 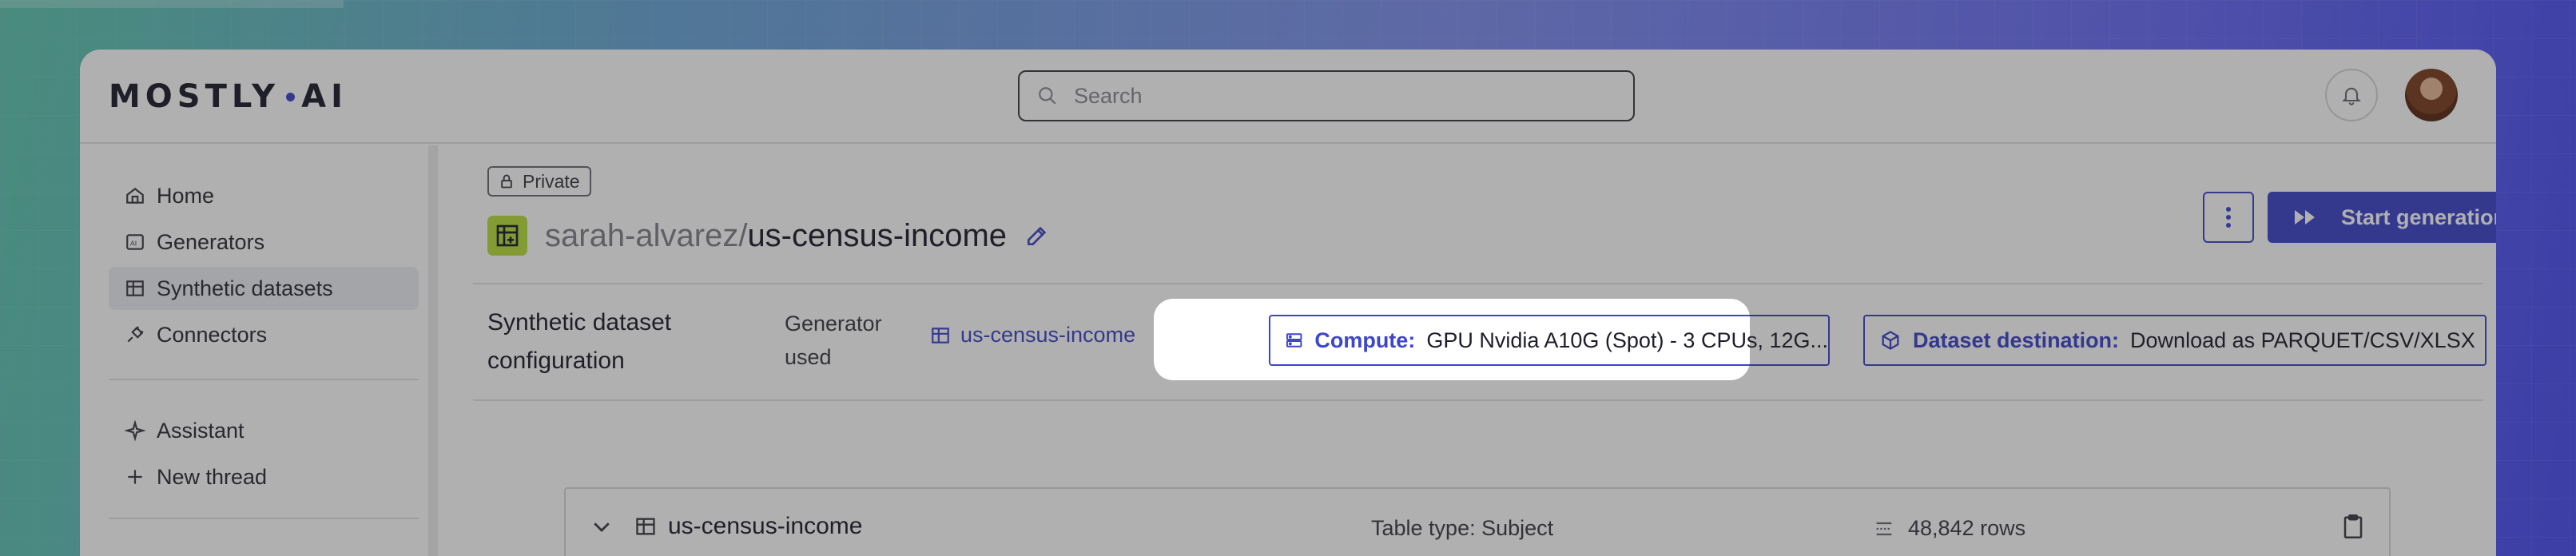 I want to click on sidebar-item-new-thread: New thread, so click(x=264, y=476).